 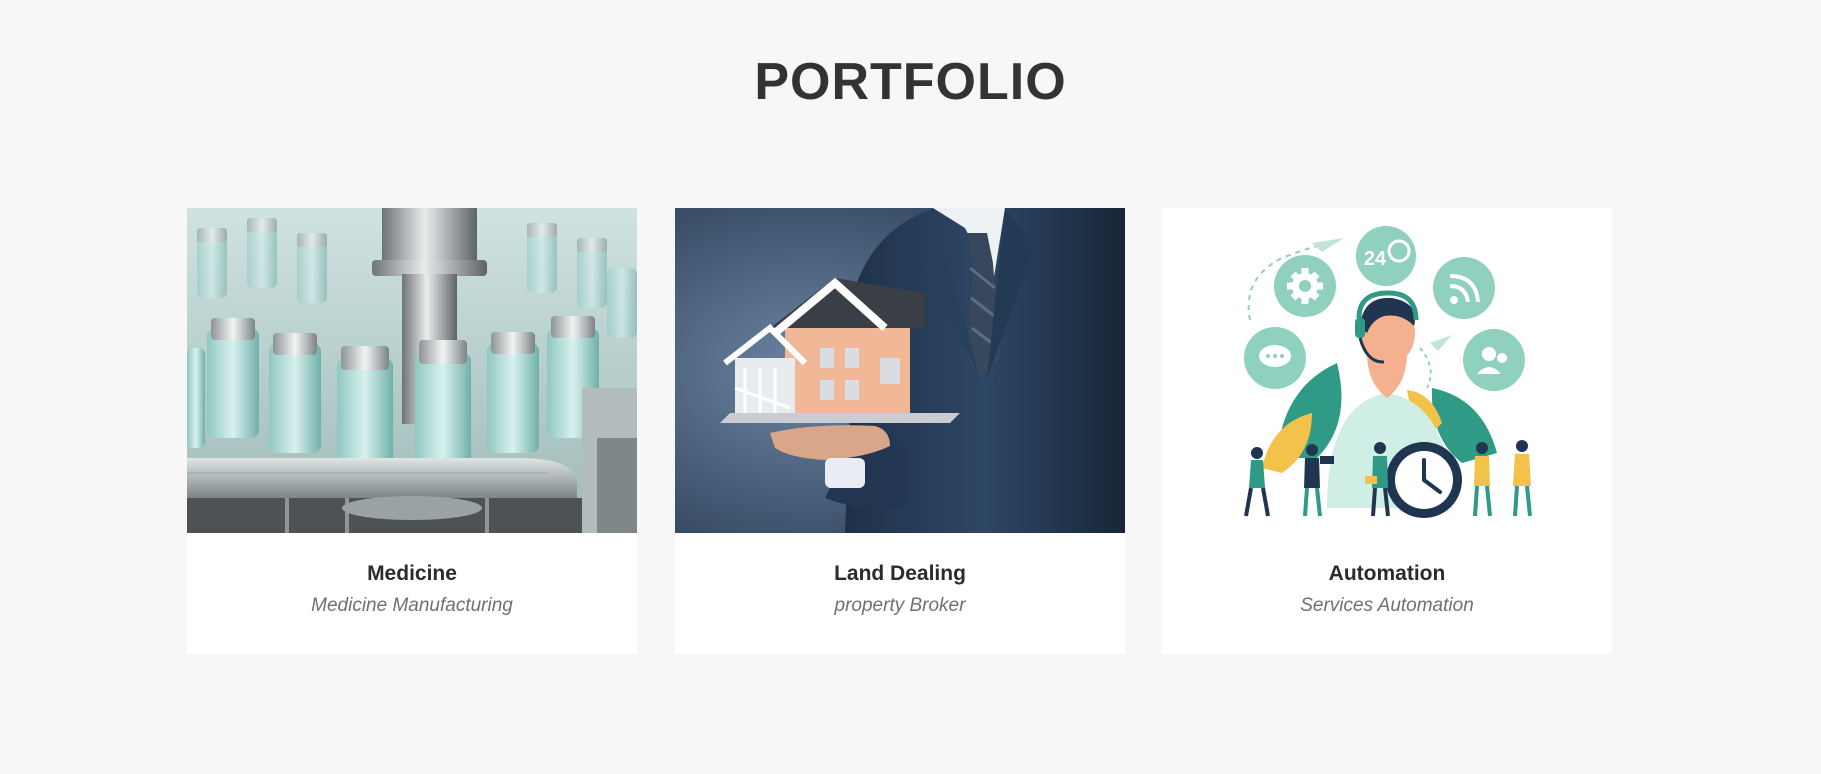 I want to click on section-title: PORTFOLIO, so click(x=910, y=82).